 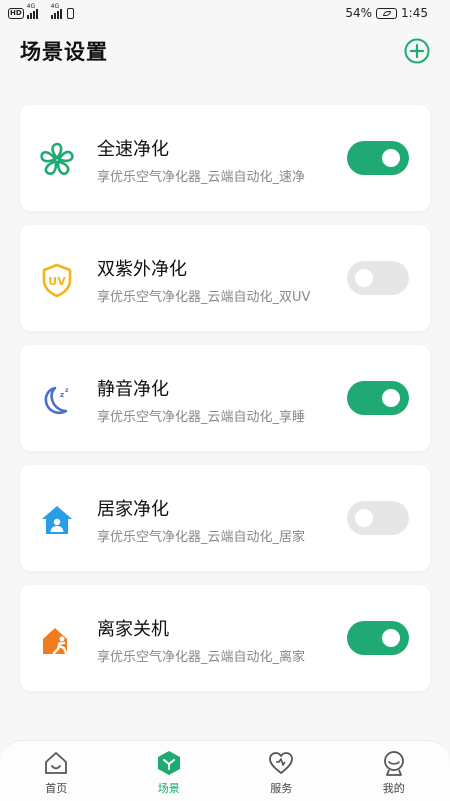 I want to click on nav-label: 首页, so click(x=56, y=788).